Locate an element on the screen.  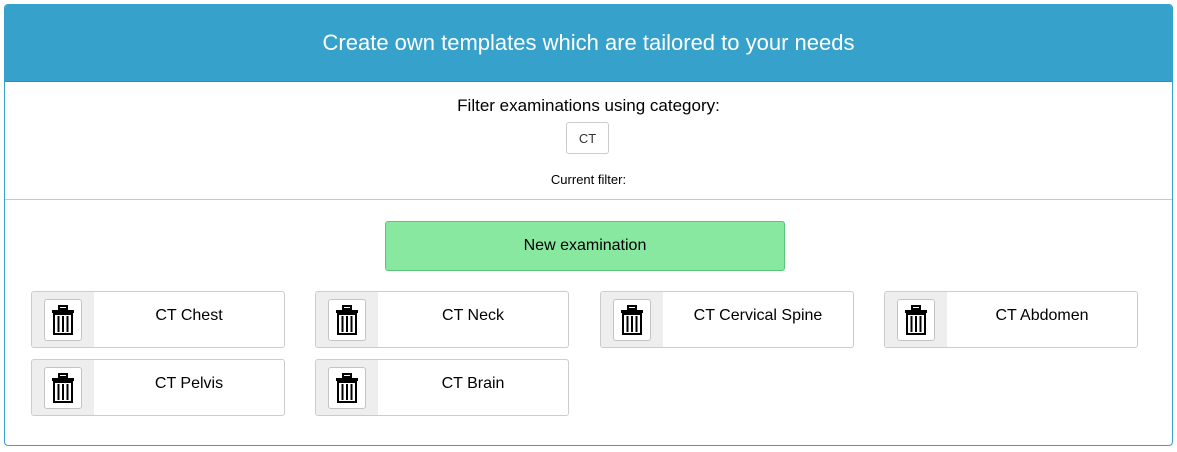
exam-label: CT Cervical Spine is located at coordinates (758, 319).